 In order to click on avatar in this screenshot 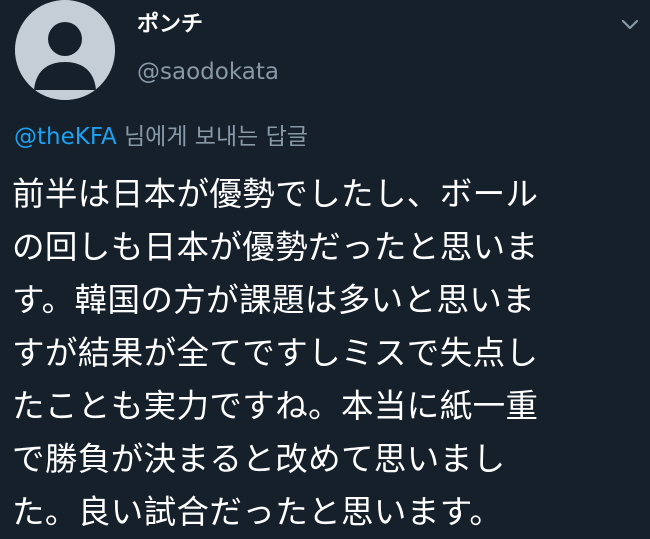, I will do `click(65, 50)`.